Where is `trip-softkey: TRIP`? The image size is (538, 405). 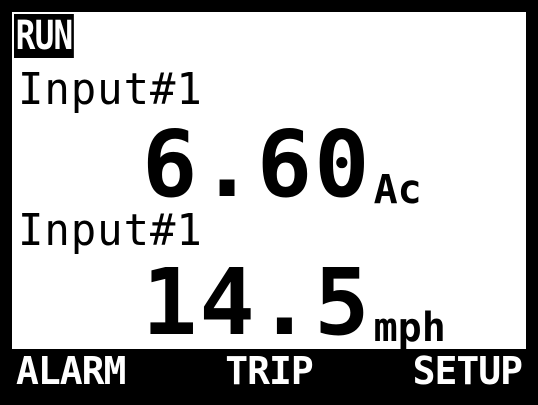
trip-softkey: TRIP is located at coordinates (269, 371).